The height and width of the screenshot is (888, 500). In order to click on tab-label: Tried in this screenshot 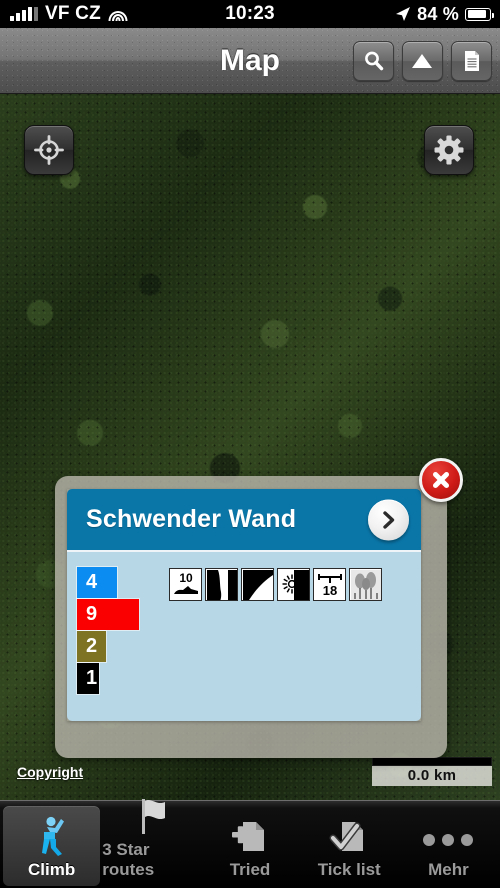, I will do `click(250, 869)`.